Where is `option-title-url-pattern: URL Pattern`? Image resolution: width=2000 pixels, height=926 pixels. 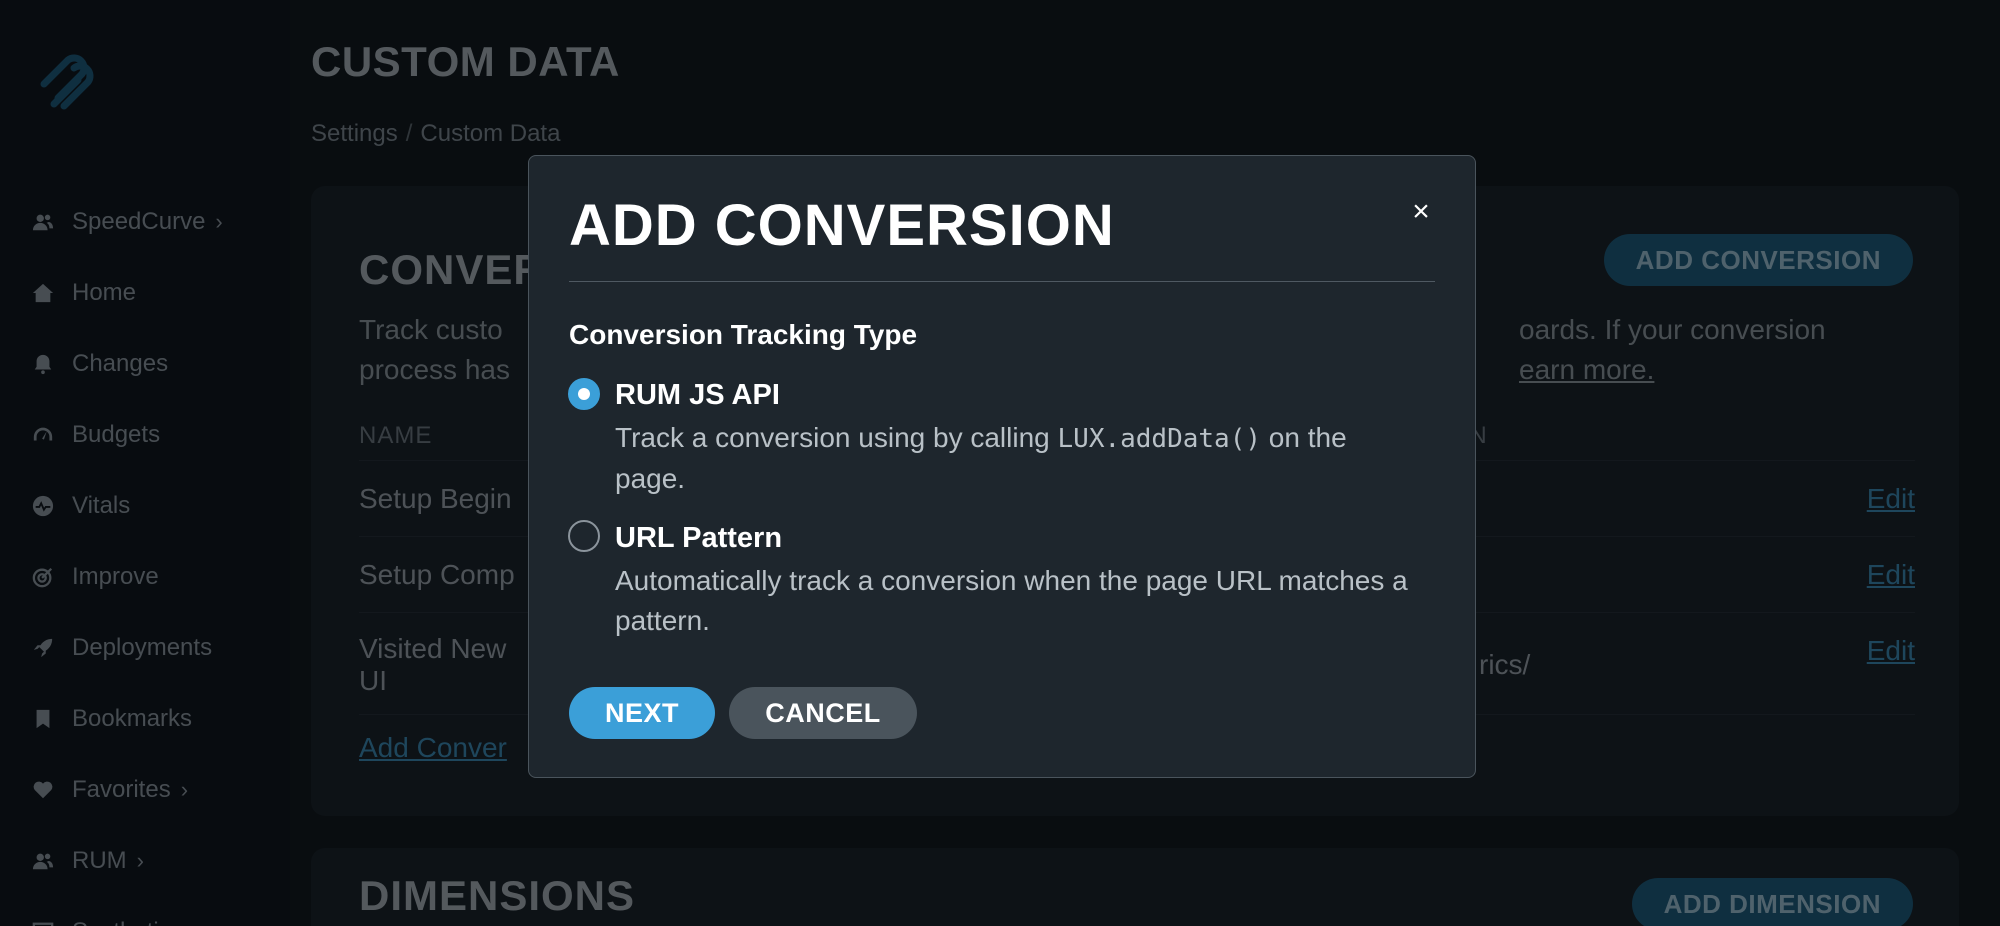 option-title-url-pattern: URL Pattern is located at coordinates (698, 538).